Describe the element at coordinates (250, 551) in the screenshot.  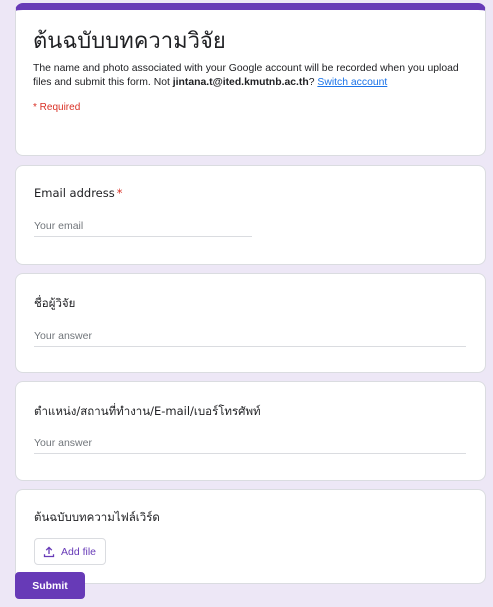
I see `file-upload-row: Add file` at that location.